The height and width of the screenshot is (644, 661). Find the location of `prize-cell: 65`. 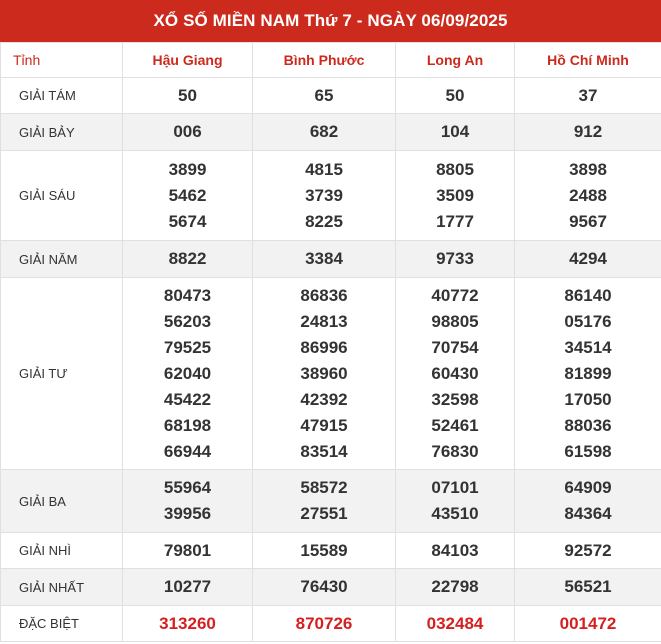

prize-cell: 65 is located at coordinates (324, 95).